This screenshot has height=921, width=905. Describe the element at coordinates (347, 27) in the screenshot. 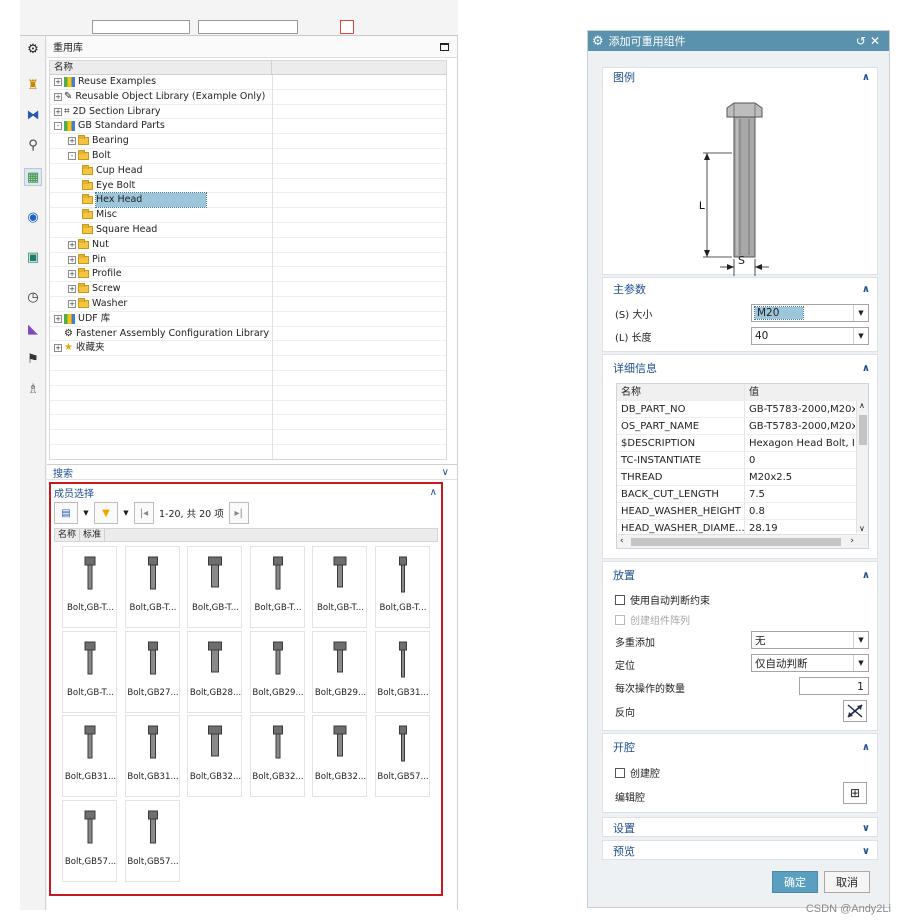

I see `toolbar-button` at that location.